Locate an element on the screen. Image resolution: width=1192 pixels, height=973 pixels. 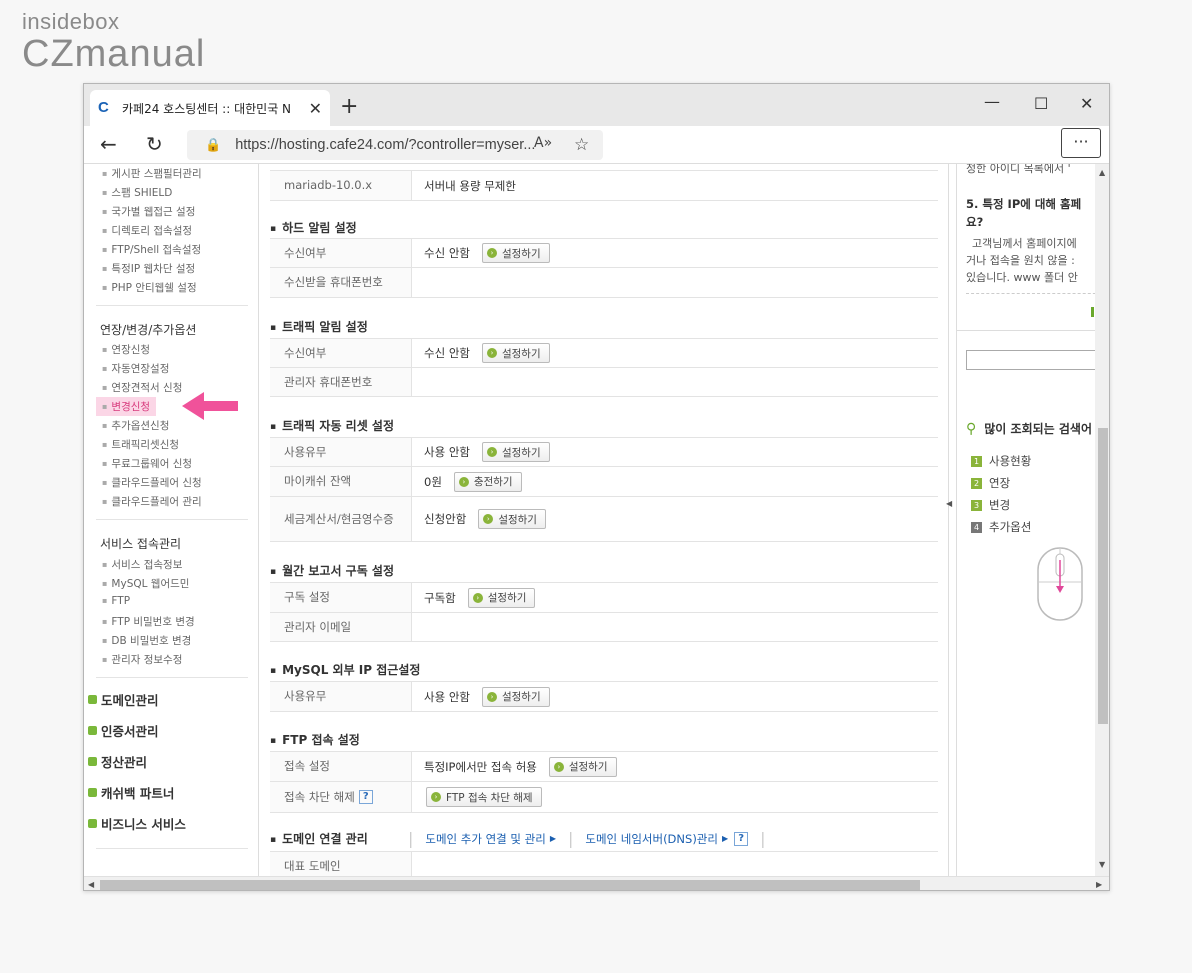
more-indicator-icon is located at coordinates (1092, 312).